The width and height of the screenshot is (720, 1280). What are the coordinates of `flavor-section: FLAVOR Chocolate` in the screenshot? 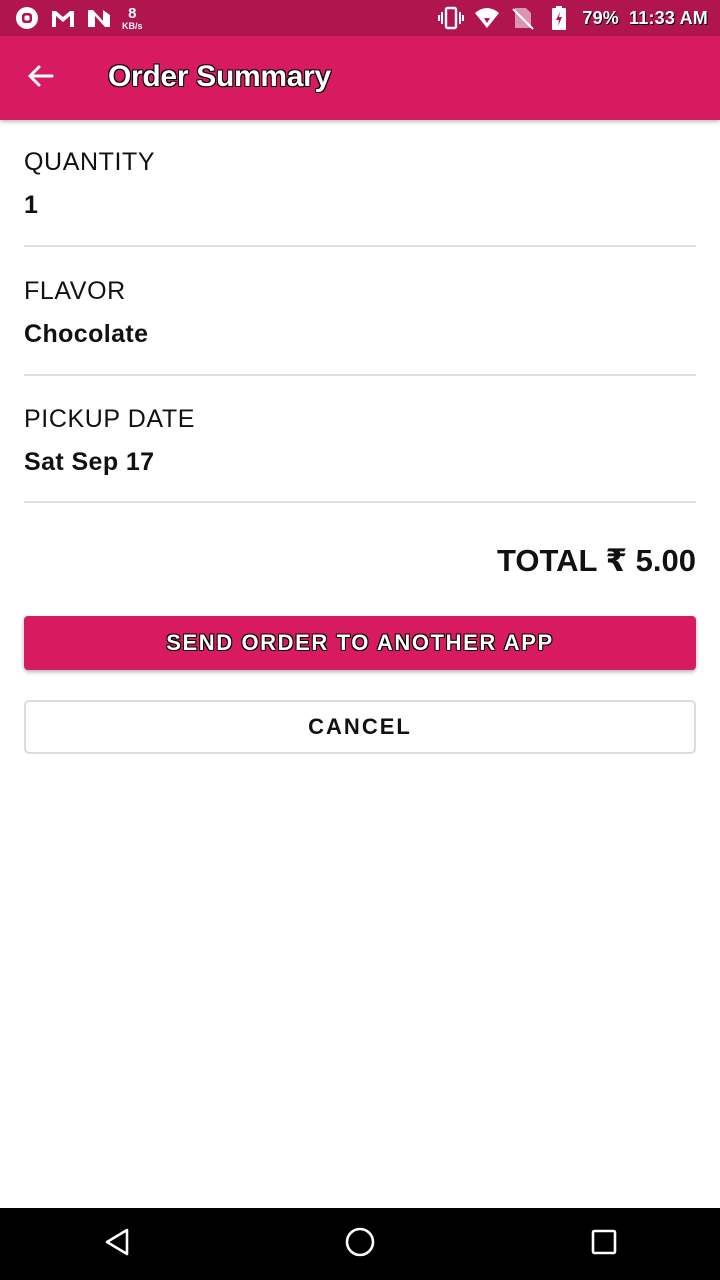 It's located at (360, 313).